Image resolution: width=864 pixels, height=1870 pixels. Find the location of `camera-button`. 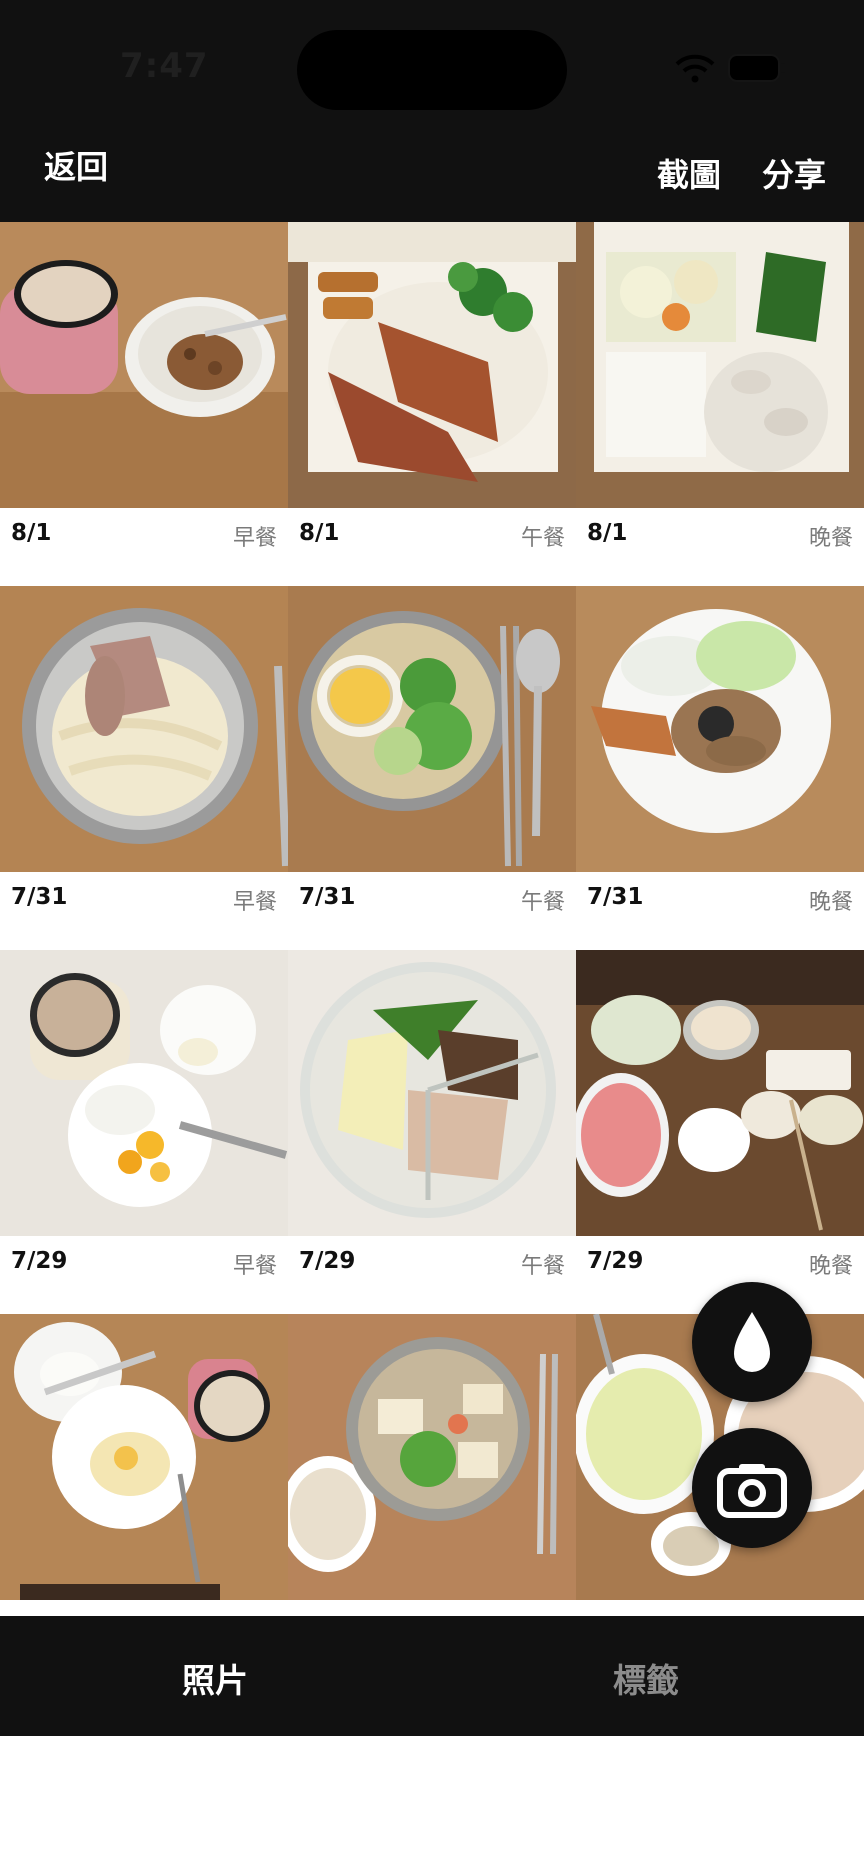

camera-button is located at coordinates (752, 1488).